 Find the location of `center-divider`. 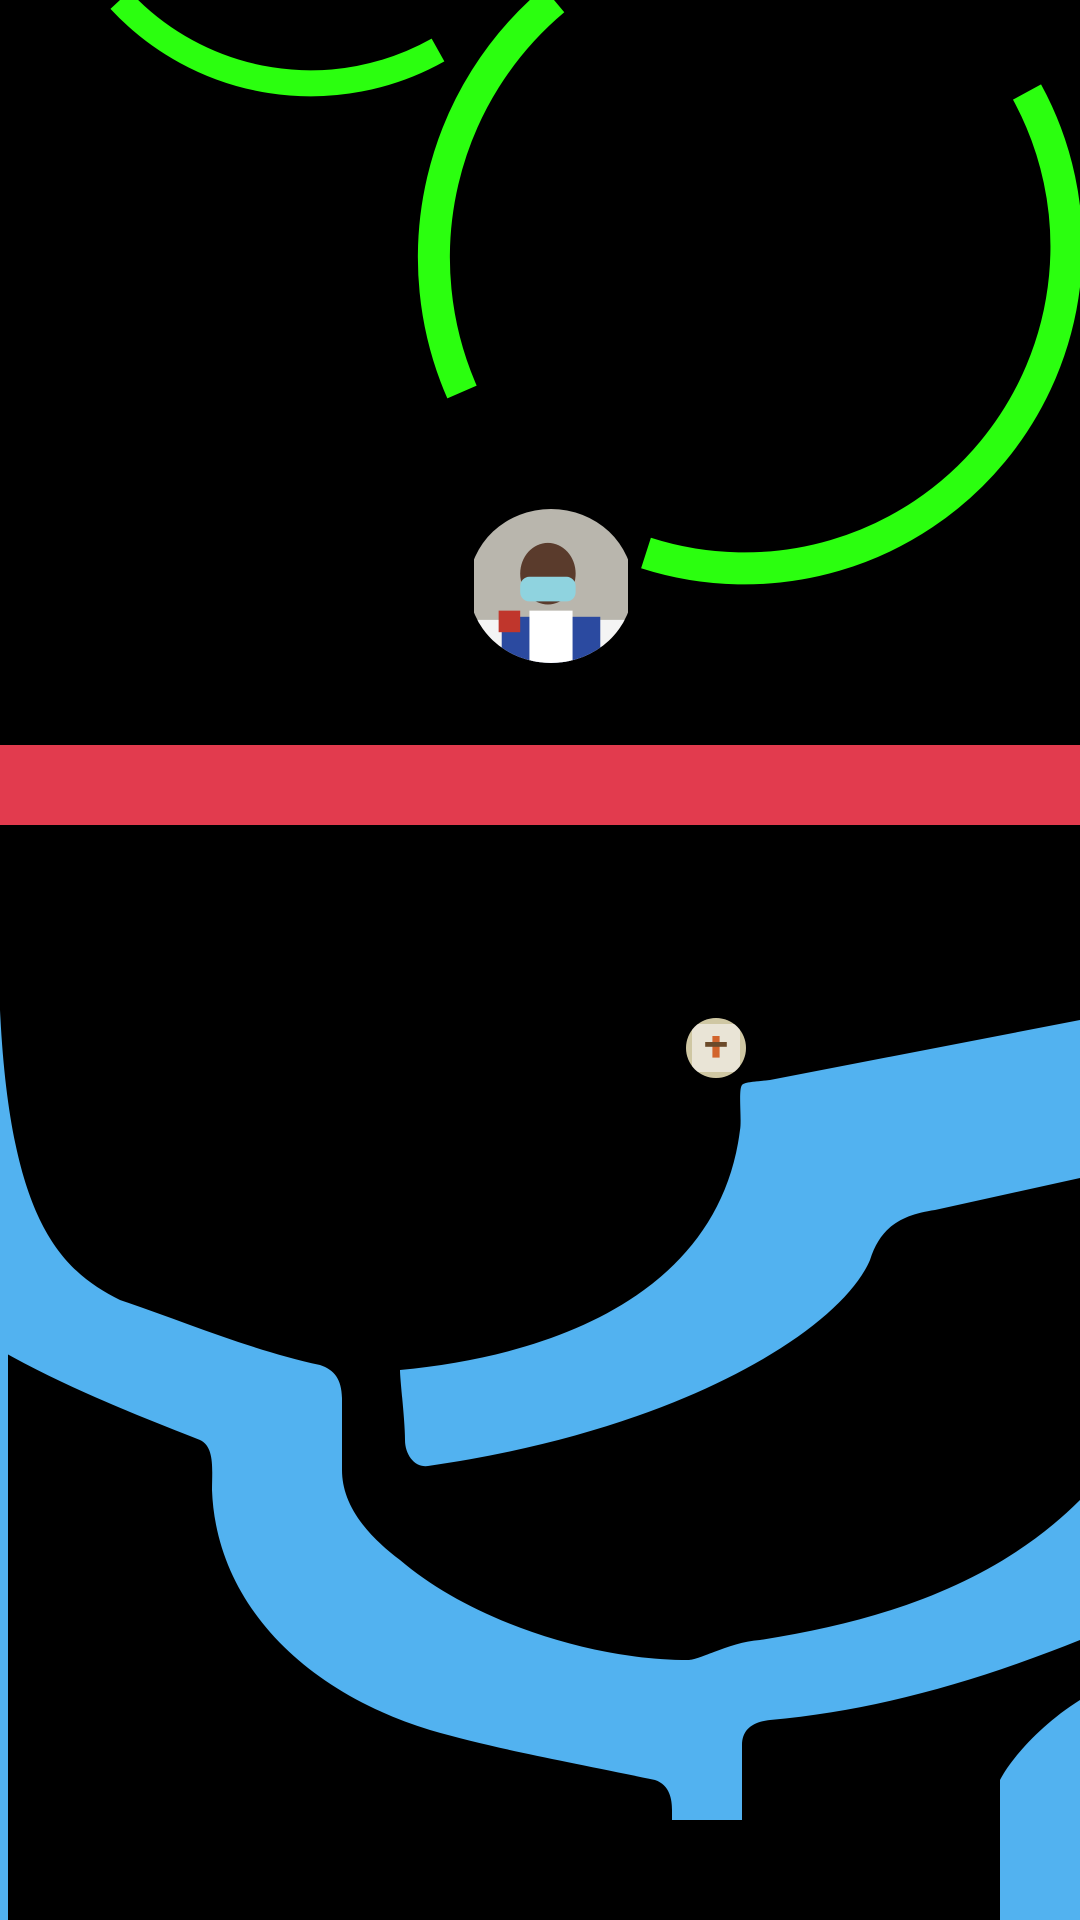

center-divider is located at coordinates (540, 785).